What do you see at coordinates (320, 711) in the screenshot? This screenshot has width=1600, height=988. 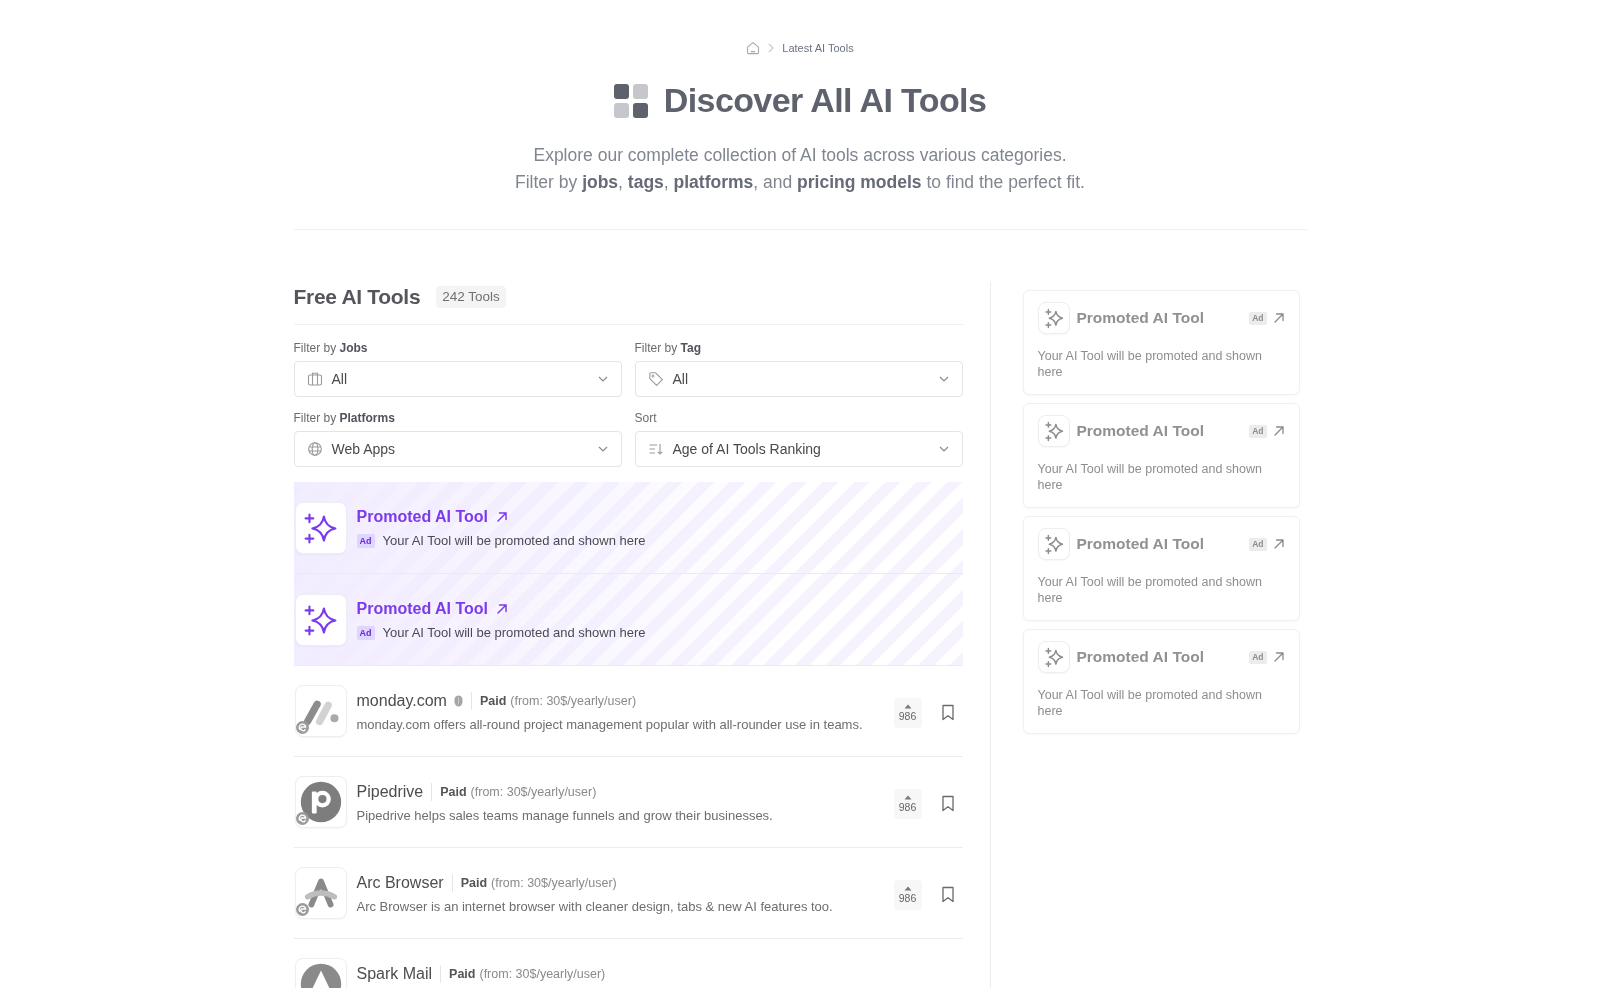 I see `slashes-logo-icon` at bounding box center [320, 711].